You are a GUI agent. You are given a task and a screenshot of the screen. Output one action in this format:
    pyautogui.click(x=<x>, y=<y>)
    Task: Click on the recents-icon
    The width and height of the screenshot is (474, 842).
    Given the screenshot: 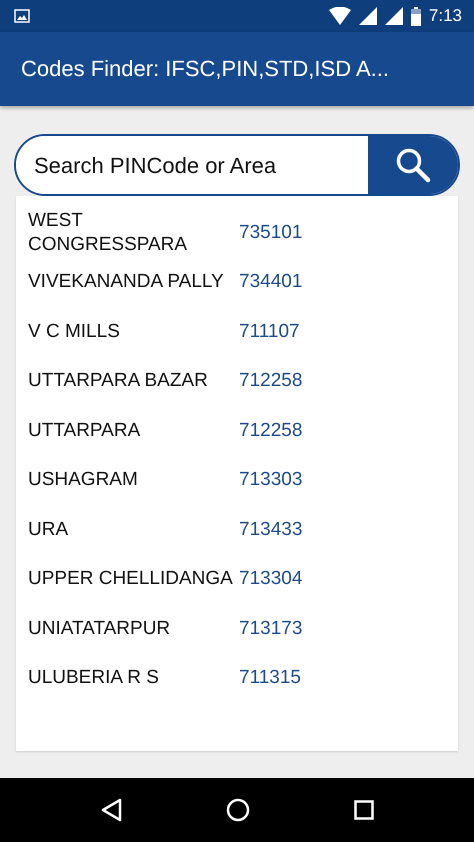 What is the action you would take?
    pyautogui.click(x=364, y=810)
    